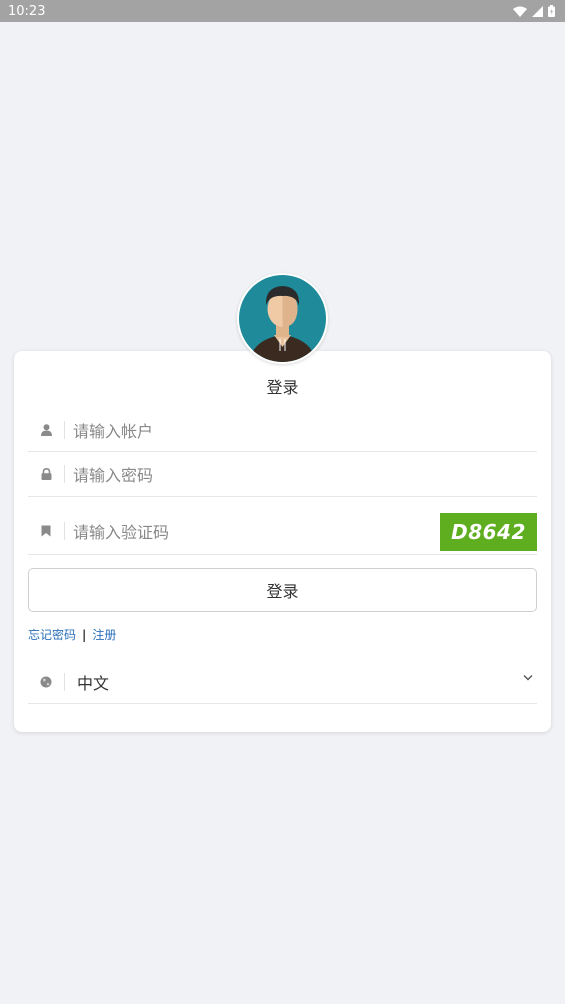  I want to click on register-link: 注册, so click(104, 634).